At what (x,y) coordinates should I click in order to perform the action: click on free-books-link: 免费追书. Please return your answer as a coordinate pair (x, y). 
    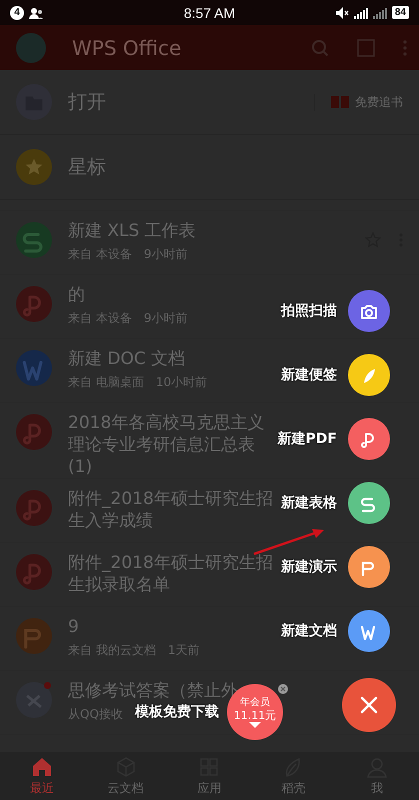
    Looking at the image, I should click on (379, 102).